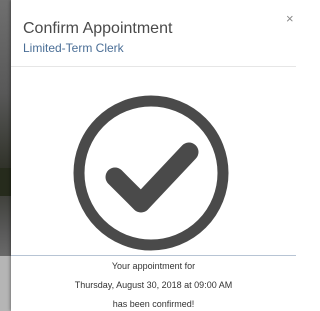  What do you see at coordinates (5, 283) in the screenshot?
I see `backdrop-pale-region` at bounding box center [5, 283].